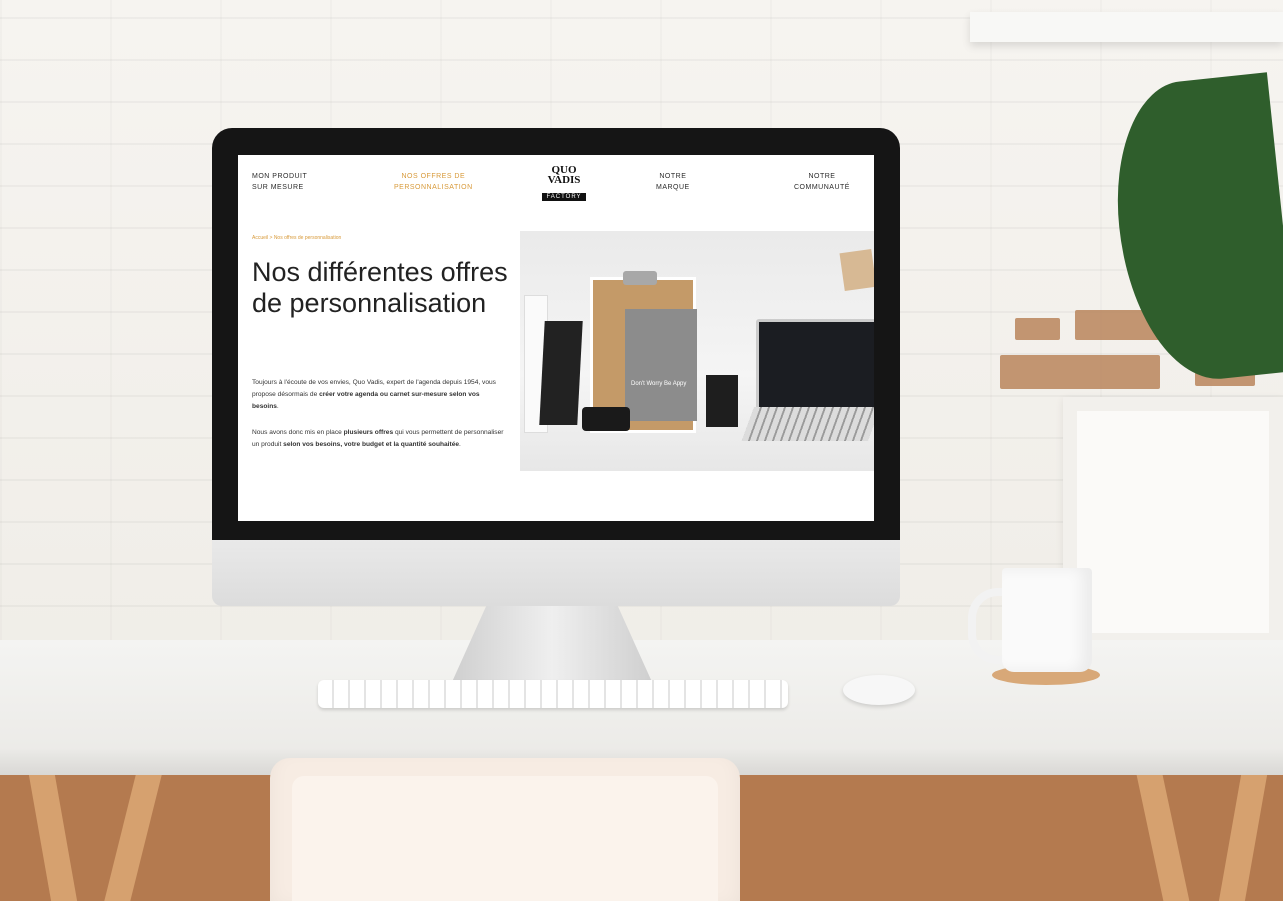 The width and height of the screenshot is (1283, 901). Describe the element at coordinates (564, 180) in the screenshot. I see `logo-text: VADIS` at that location.